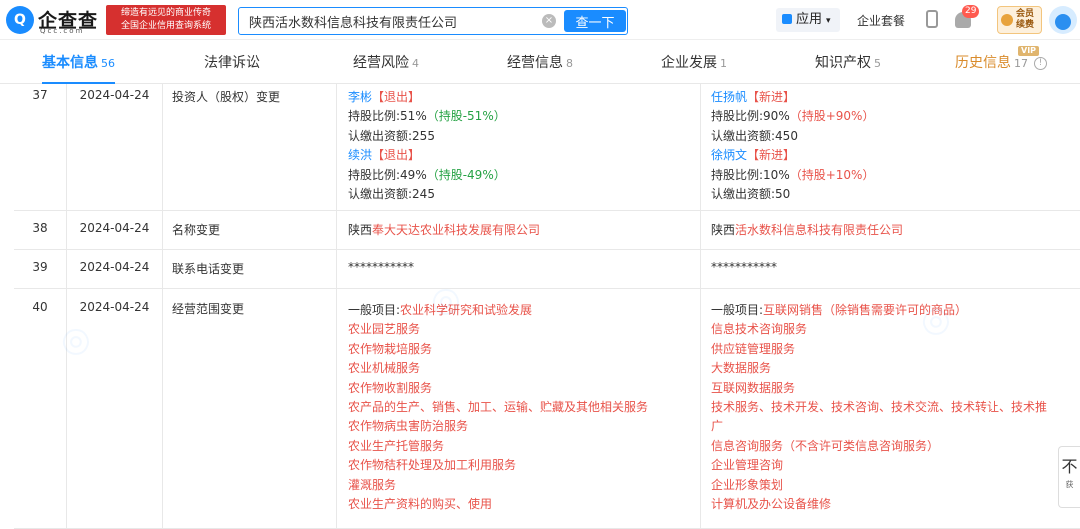 Image resolution: width=1080 pixels, height=529 pixels. What do you see at coordinates (741, 368) in the screenshot?
I see `scope-item: 大数据服务` at bounding box center [741, 368].